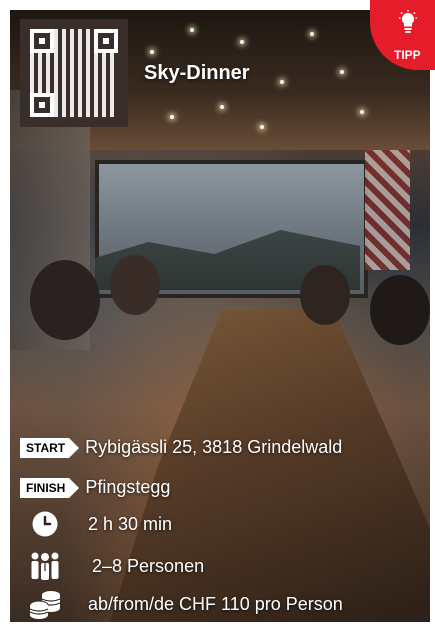 This screenshot has height=628, width=435. I want to click on persons-row: 2–8 Personen, so click(112, 566).